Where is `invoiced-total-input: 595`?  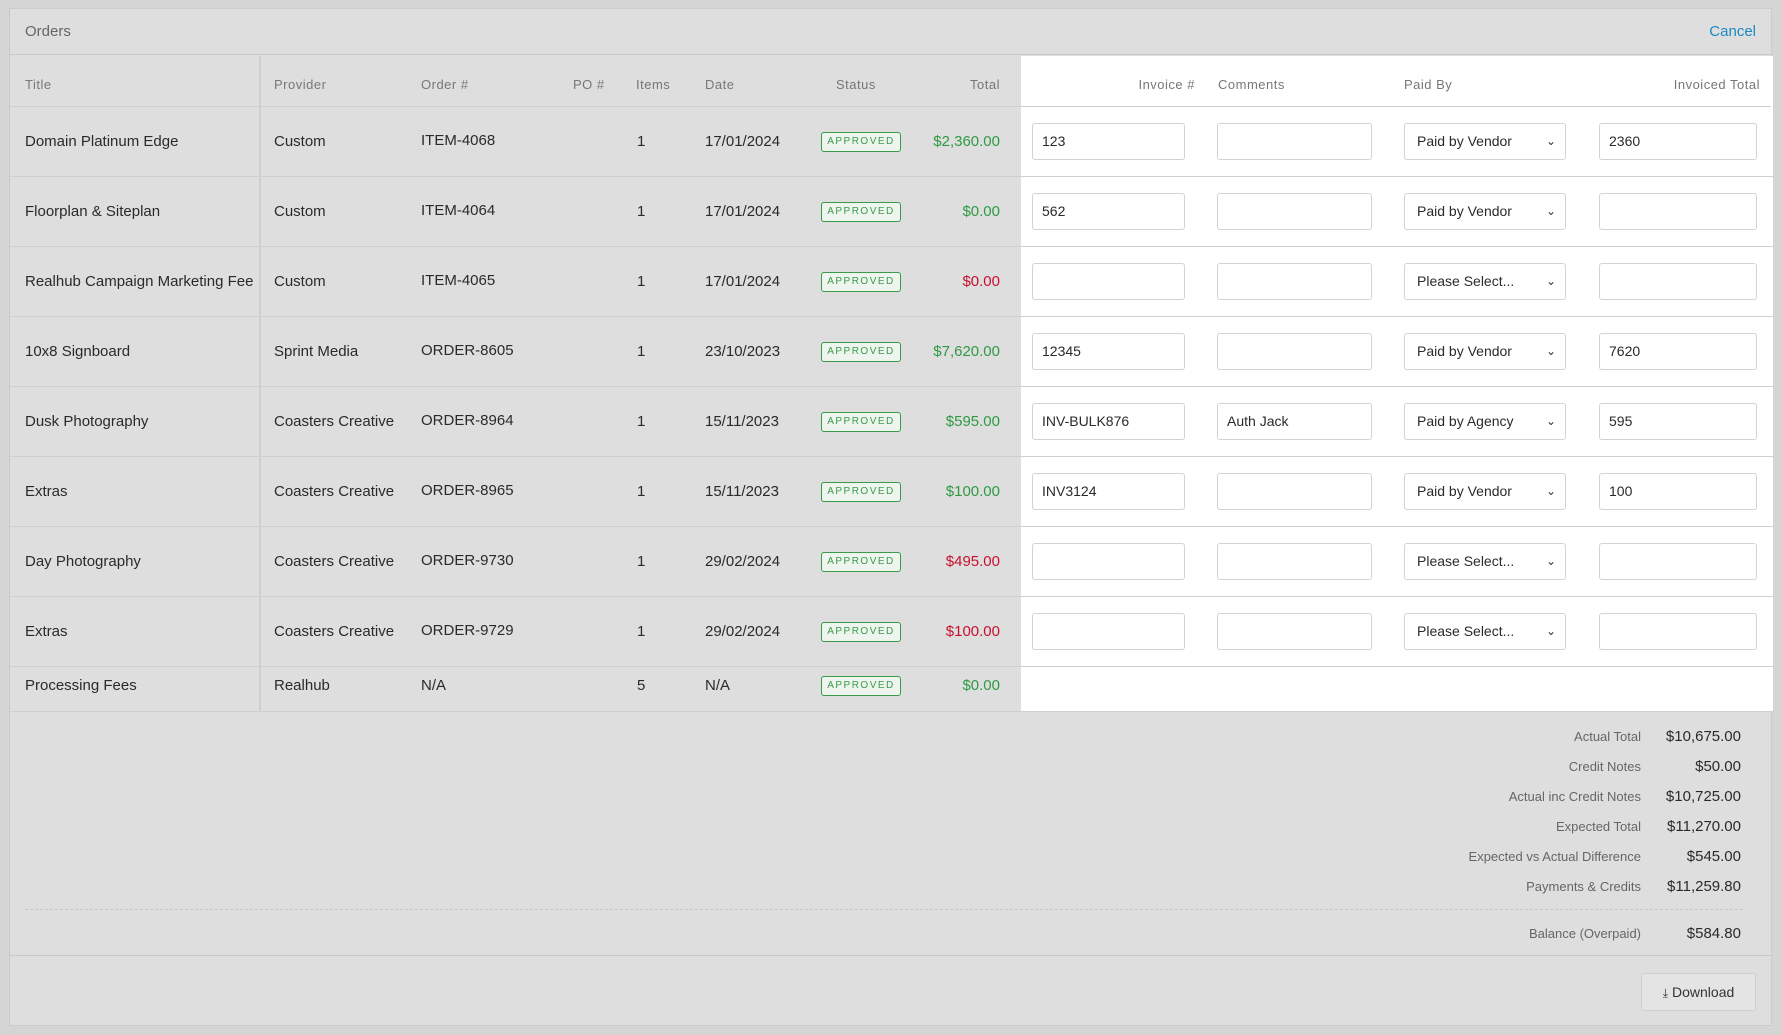
invoiced-total-input: 595 is located at coordinates (1678, 421).